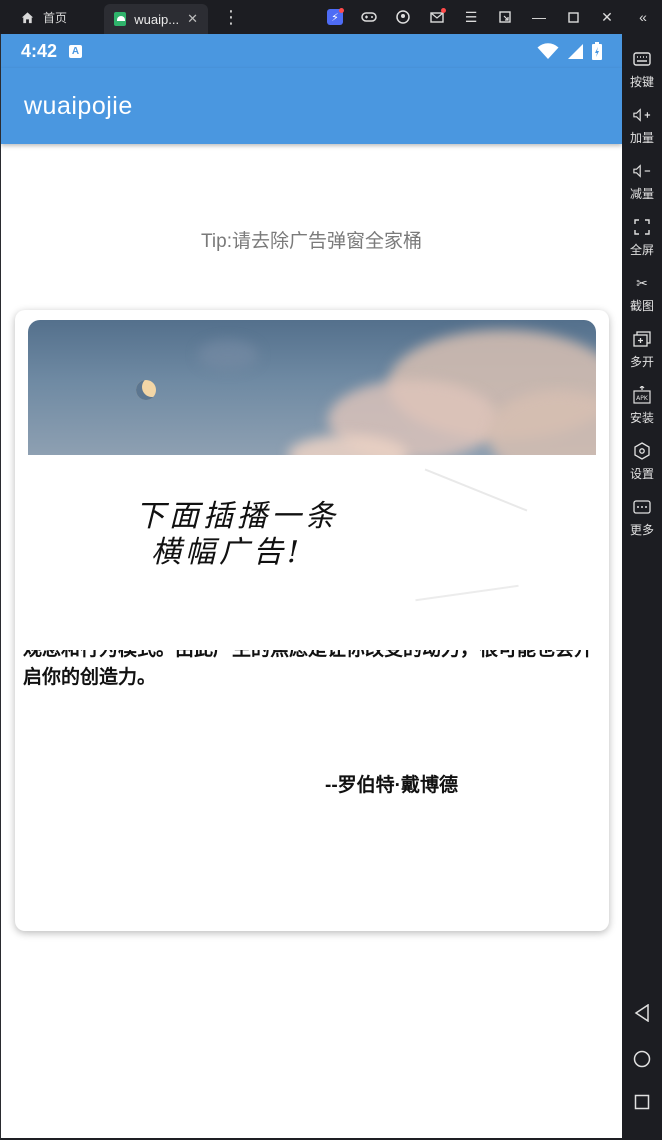 The height and width of the screenshot is (1140, 662). I want to click on app-bar: wuaipojie, so click(311, 106).